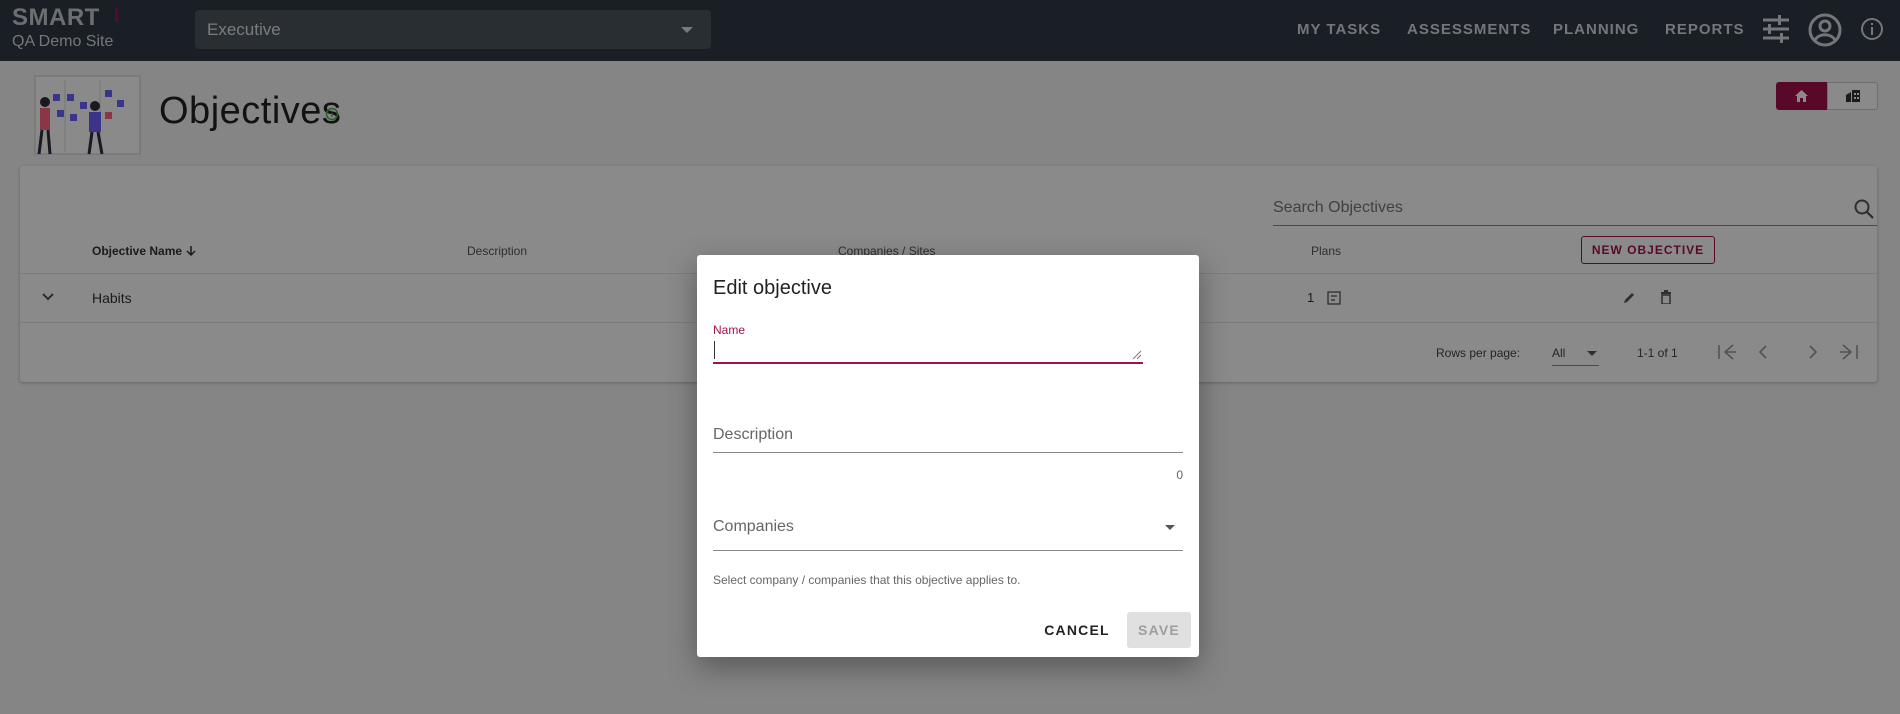  I want to click on description-label: Description, so click(753, 434).